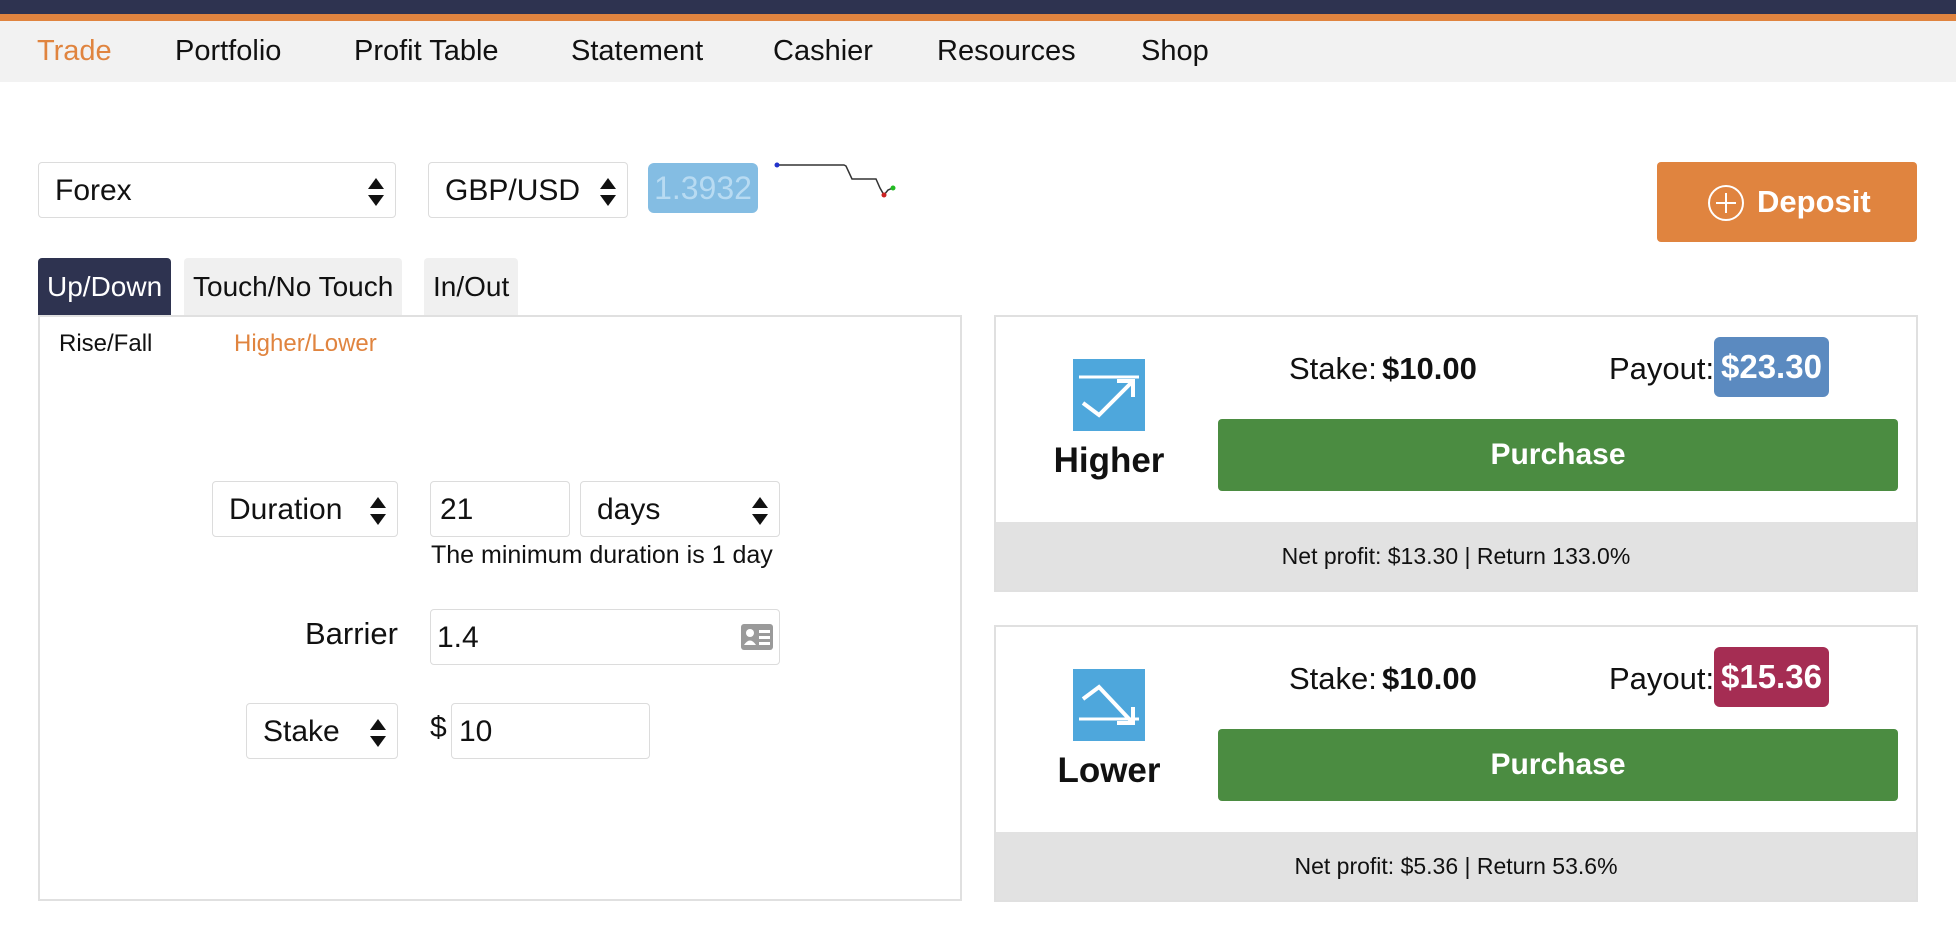 Image resolution: width=1956 pixels, height=930 pixels. Describe the element at coordinates (426, 51) in the screenshot. I see `nav-profit-table: Profit Table` at that location.